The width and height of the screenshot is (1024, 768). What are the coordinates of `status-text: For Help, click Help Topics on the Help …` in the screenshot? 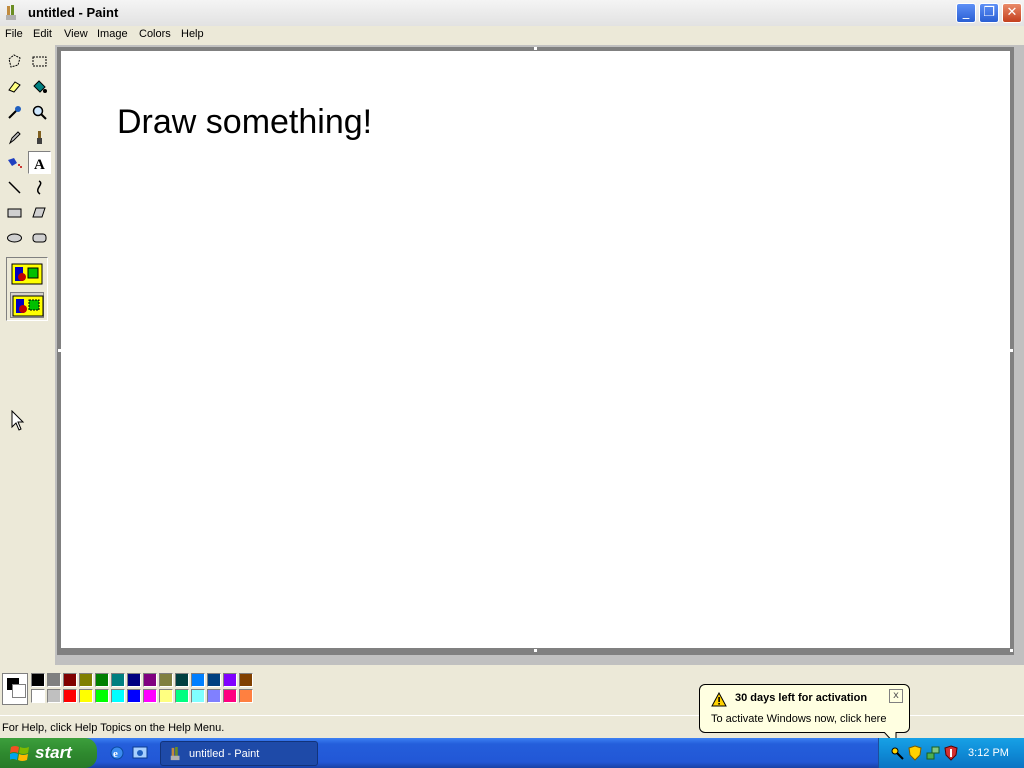 It's located at (113, 728).